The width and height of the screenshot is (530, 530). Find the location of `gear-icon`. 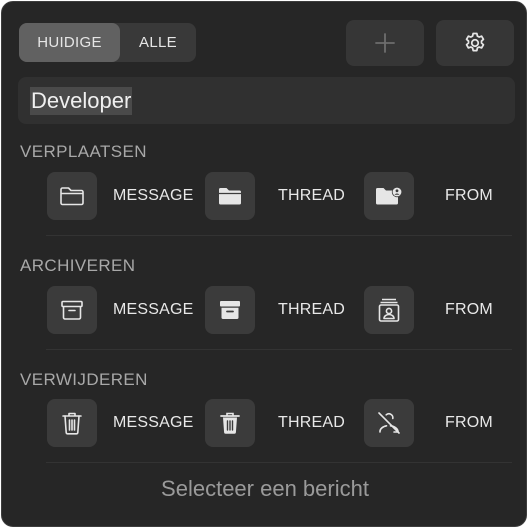

gear-icon is located at coordinates (475, 43).